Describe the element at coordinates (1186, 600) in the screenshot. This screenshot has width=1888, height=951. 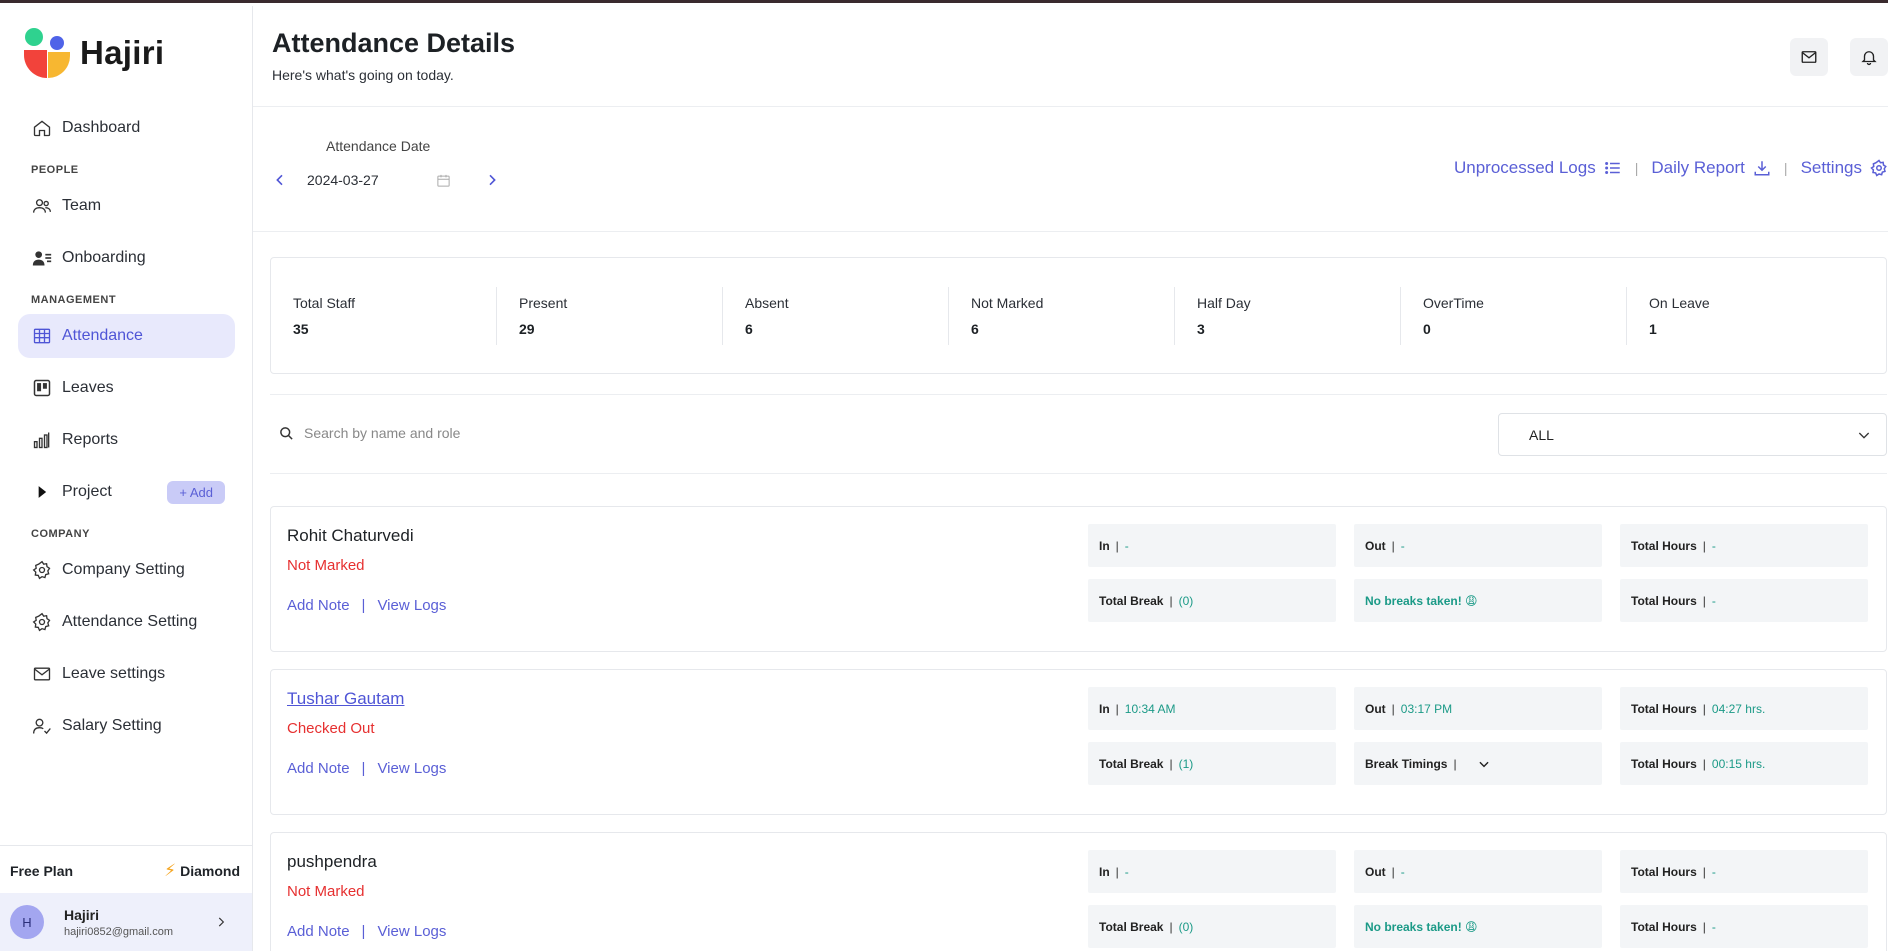
I see `cell-value: (0)` at that location.